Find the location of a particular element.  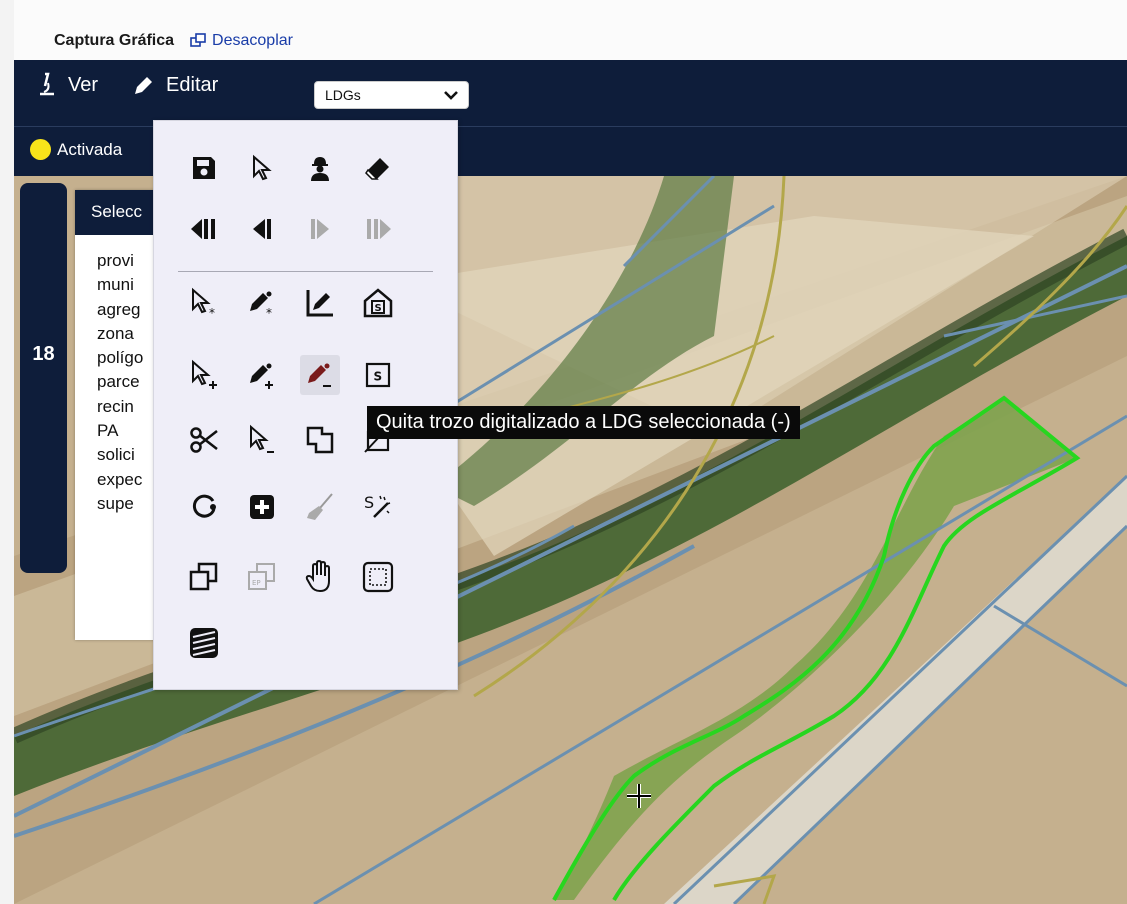

crosshair-cursor-icon is located at coordinates (639, 796).